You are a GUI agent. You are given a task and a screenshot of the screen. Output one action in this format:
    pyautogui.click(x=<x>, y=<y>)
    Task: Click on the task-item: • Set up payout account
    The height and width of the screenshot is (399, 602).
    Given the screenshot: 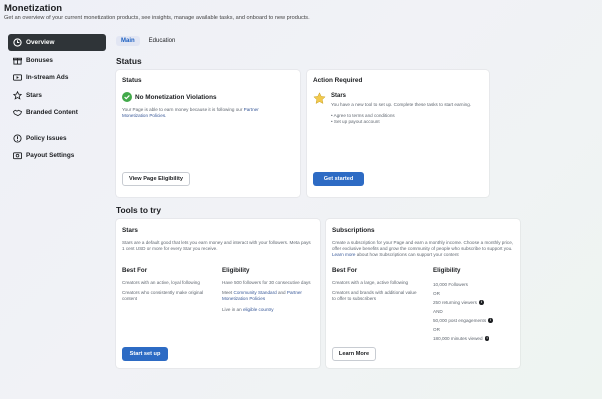 What is the action you would take?
    pyautogui.click(x=355, y=122)
    